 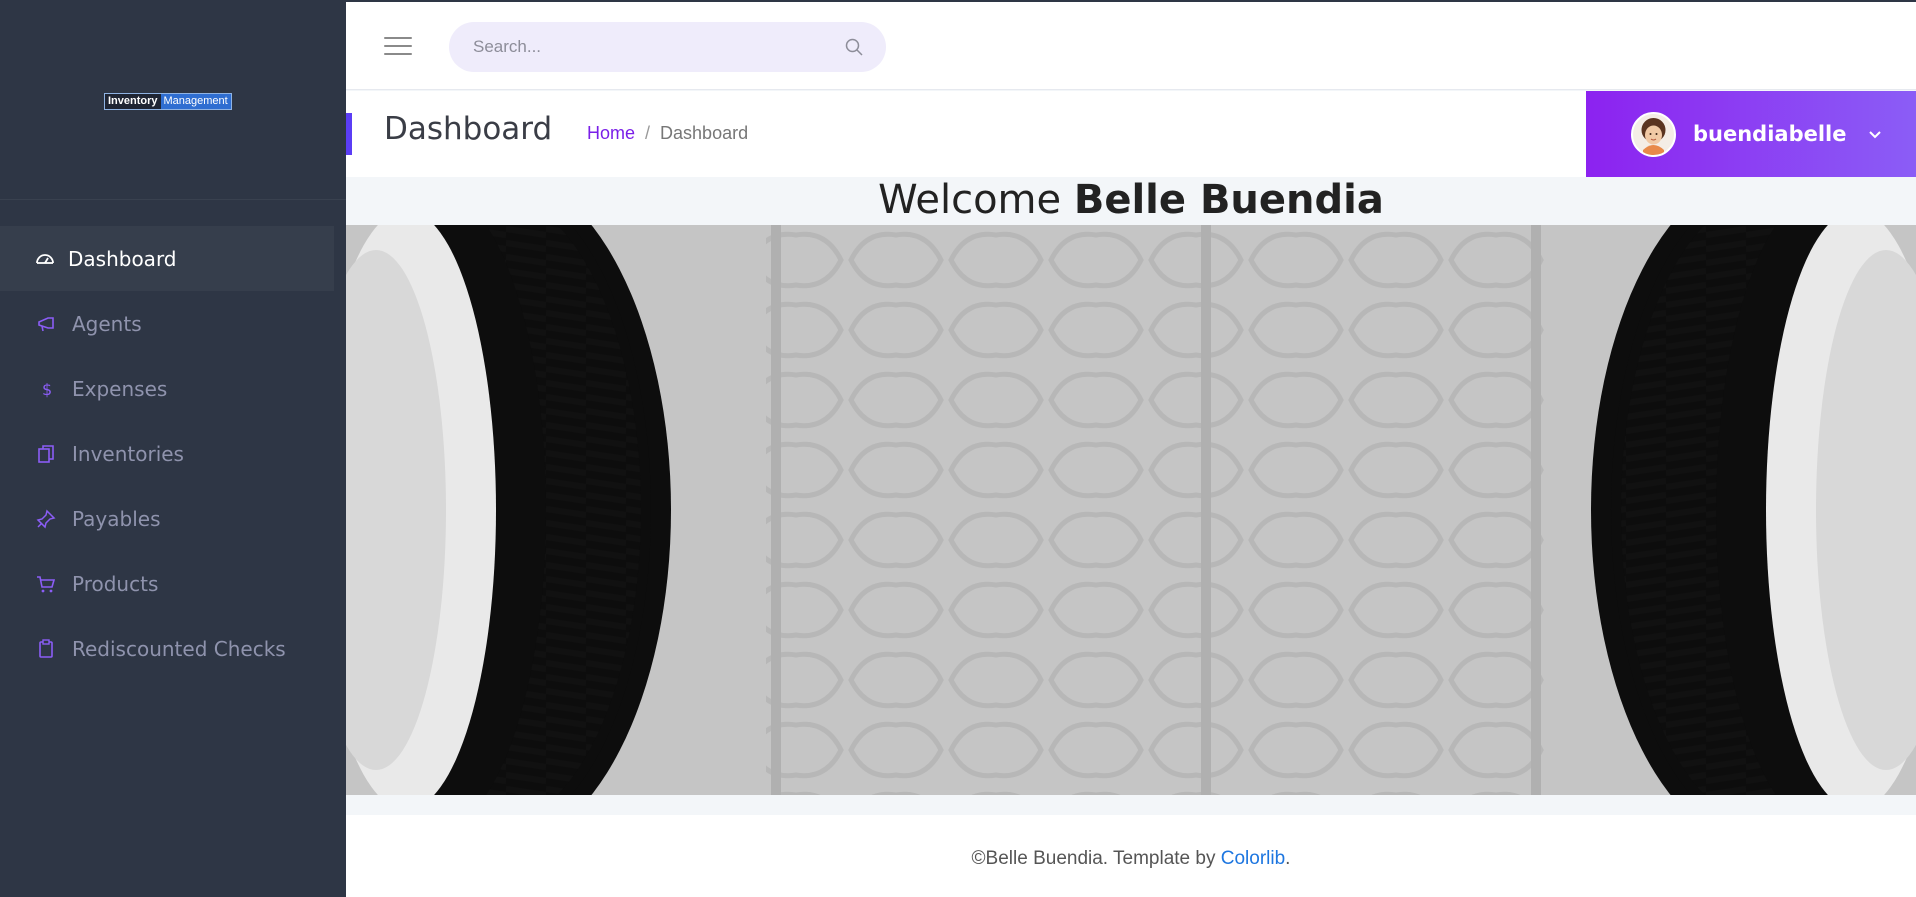 I want to click on breadcrumb: Home / Dashboard, so click(x=667, y=133).